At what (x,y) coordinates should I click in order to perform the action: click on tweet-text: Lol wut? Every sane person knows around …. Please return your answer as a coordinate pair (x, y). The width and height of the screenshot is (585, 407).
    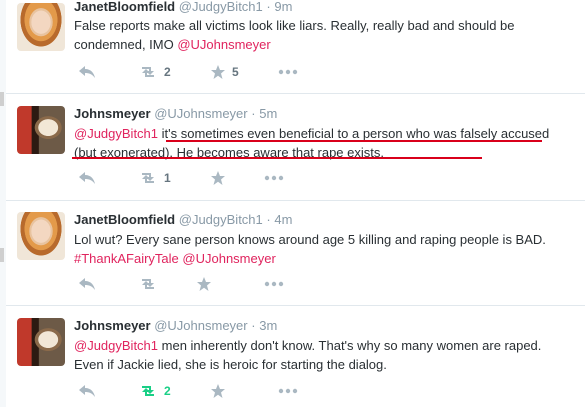
    Looking at the image, I should click on (322, 249).